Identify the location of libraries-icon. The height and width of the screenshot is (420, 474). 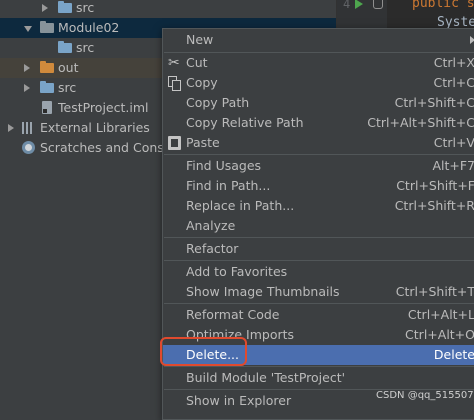
(28, 128).